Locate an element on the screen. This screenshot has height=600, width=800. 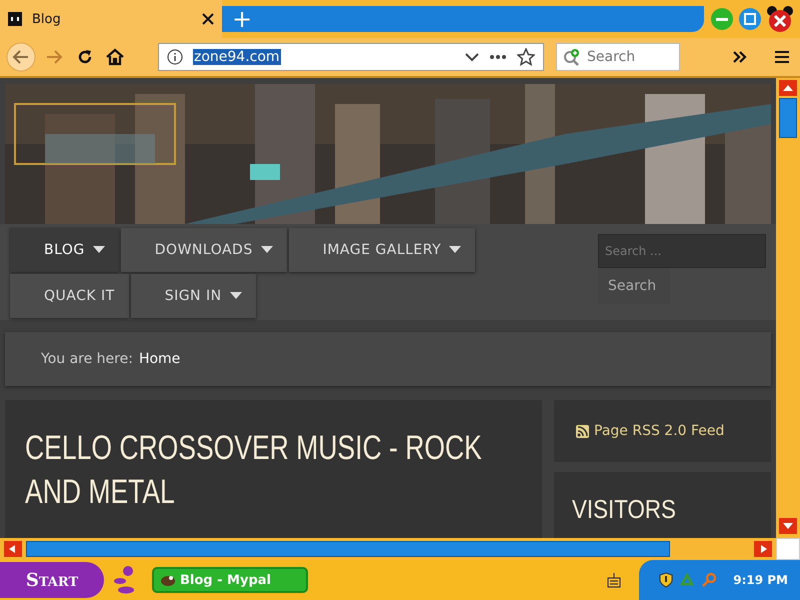
favicon-icon is located at coordinates (15, 19).